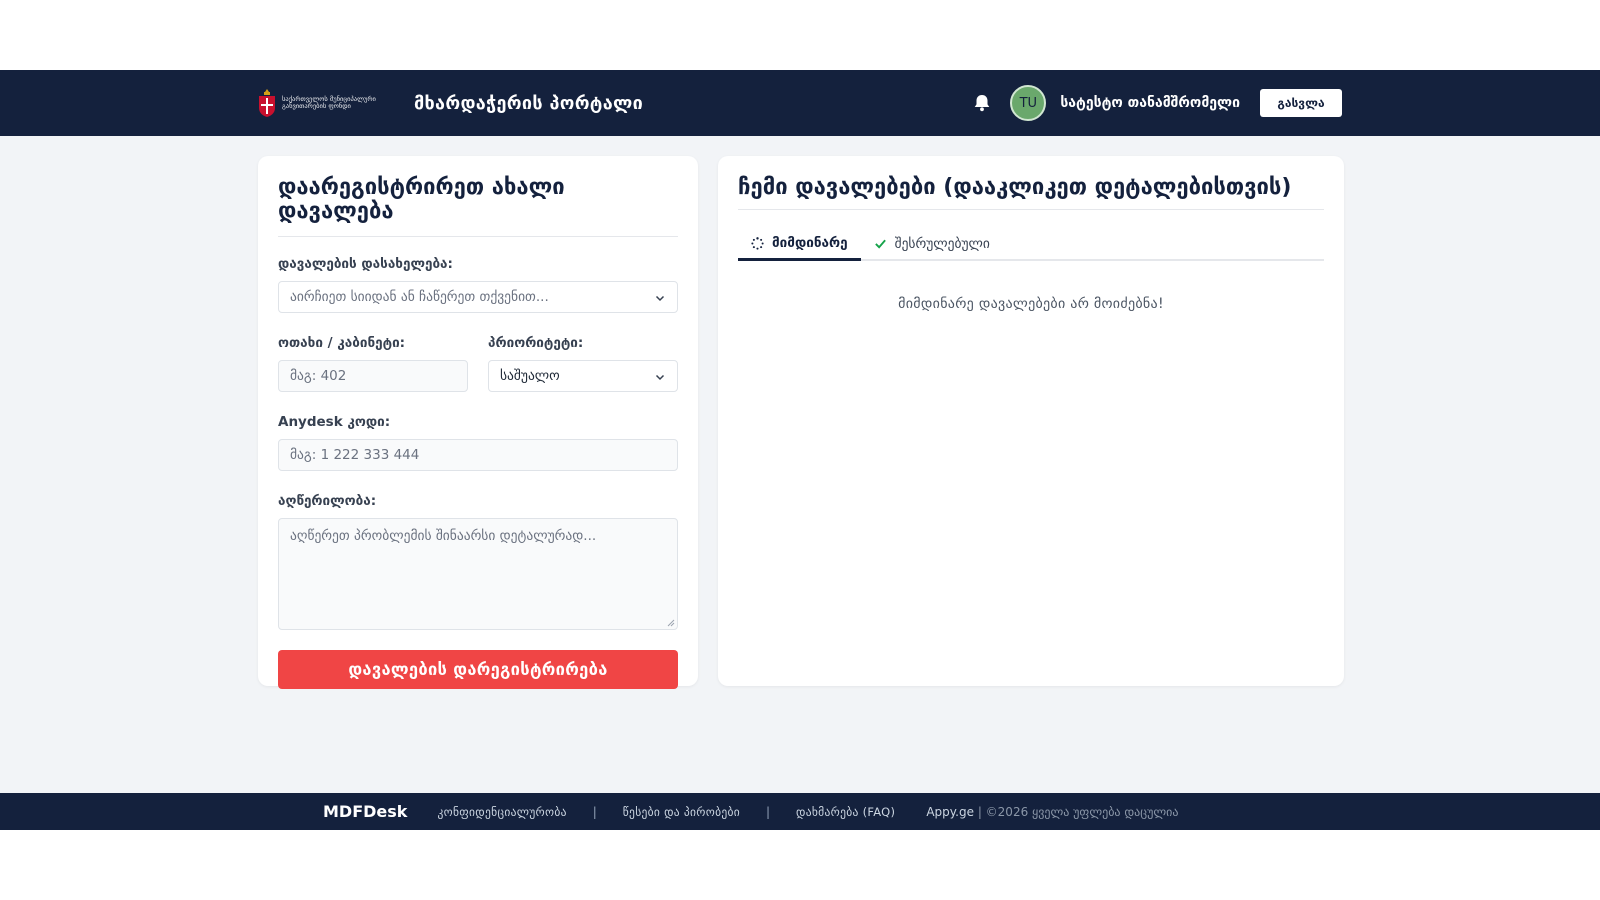 The image size is (1600, 900). I want to click on spinner-icon, so click(757, 243).